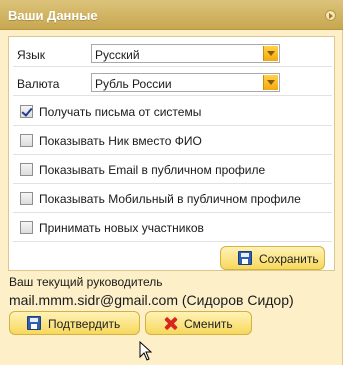 This screenshot has width=343, height=365. I want to click on language-select: Русский, so click(185, 53).